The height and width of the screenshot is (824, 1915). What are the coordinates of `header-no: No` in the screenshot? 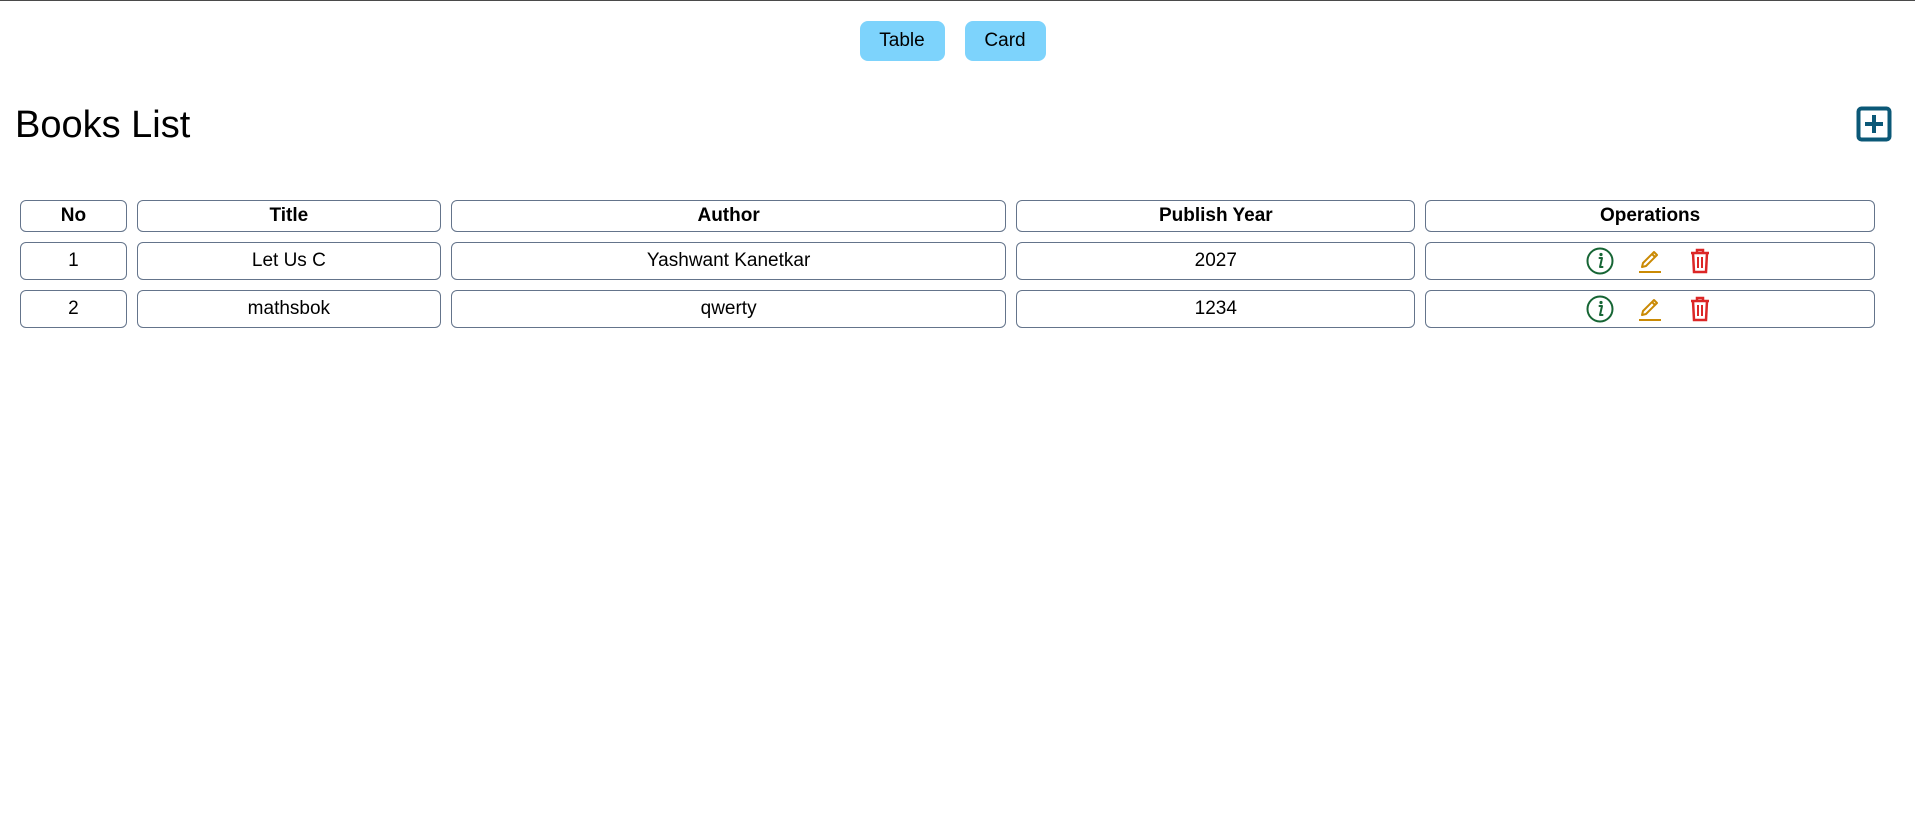 It's located at (73, 216).